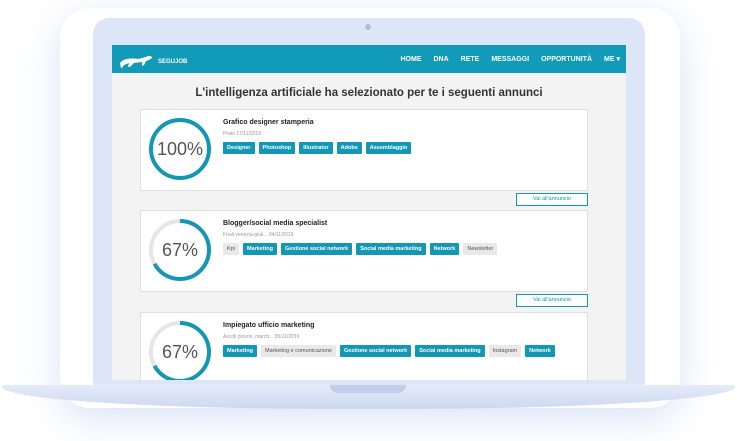 This screenshot has width=737, height=441. Describe the element at coordinates (368, 389) in the screenshot. I see `laptop-notch` at that location.